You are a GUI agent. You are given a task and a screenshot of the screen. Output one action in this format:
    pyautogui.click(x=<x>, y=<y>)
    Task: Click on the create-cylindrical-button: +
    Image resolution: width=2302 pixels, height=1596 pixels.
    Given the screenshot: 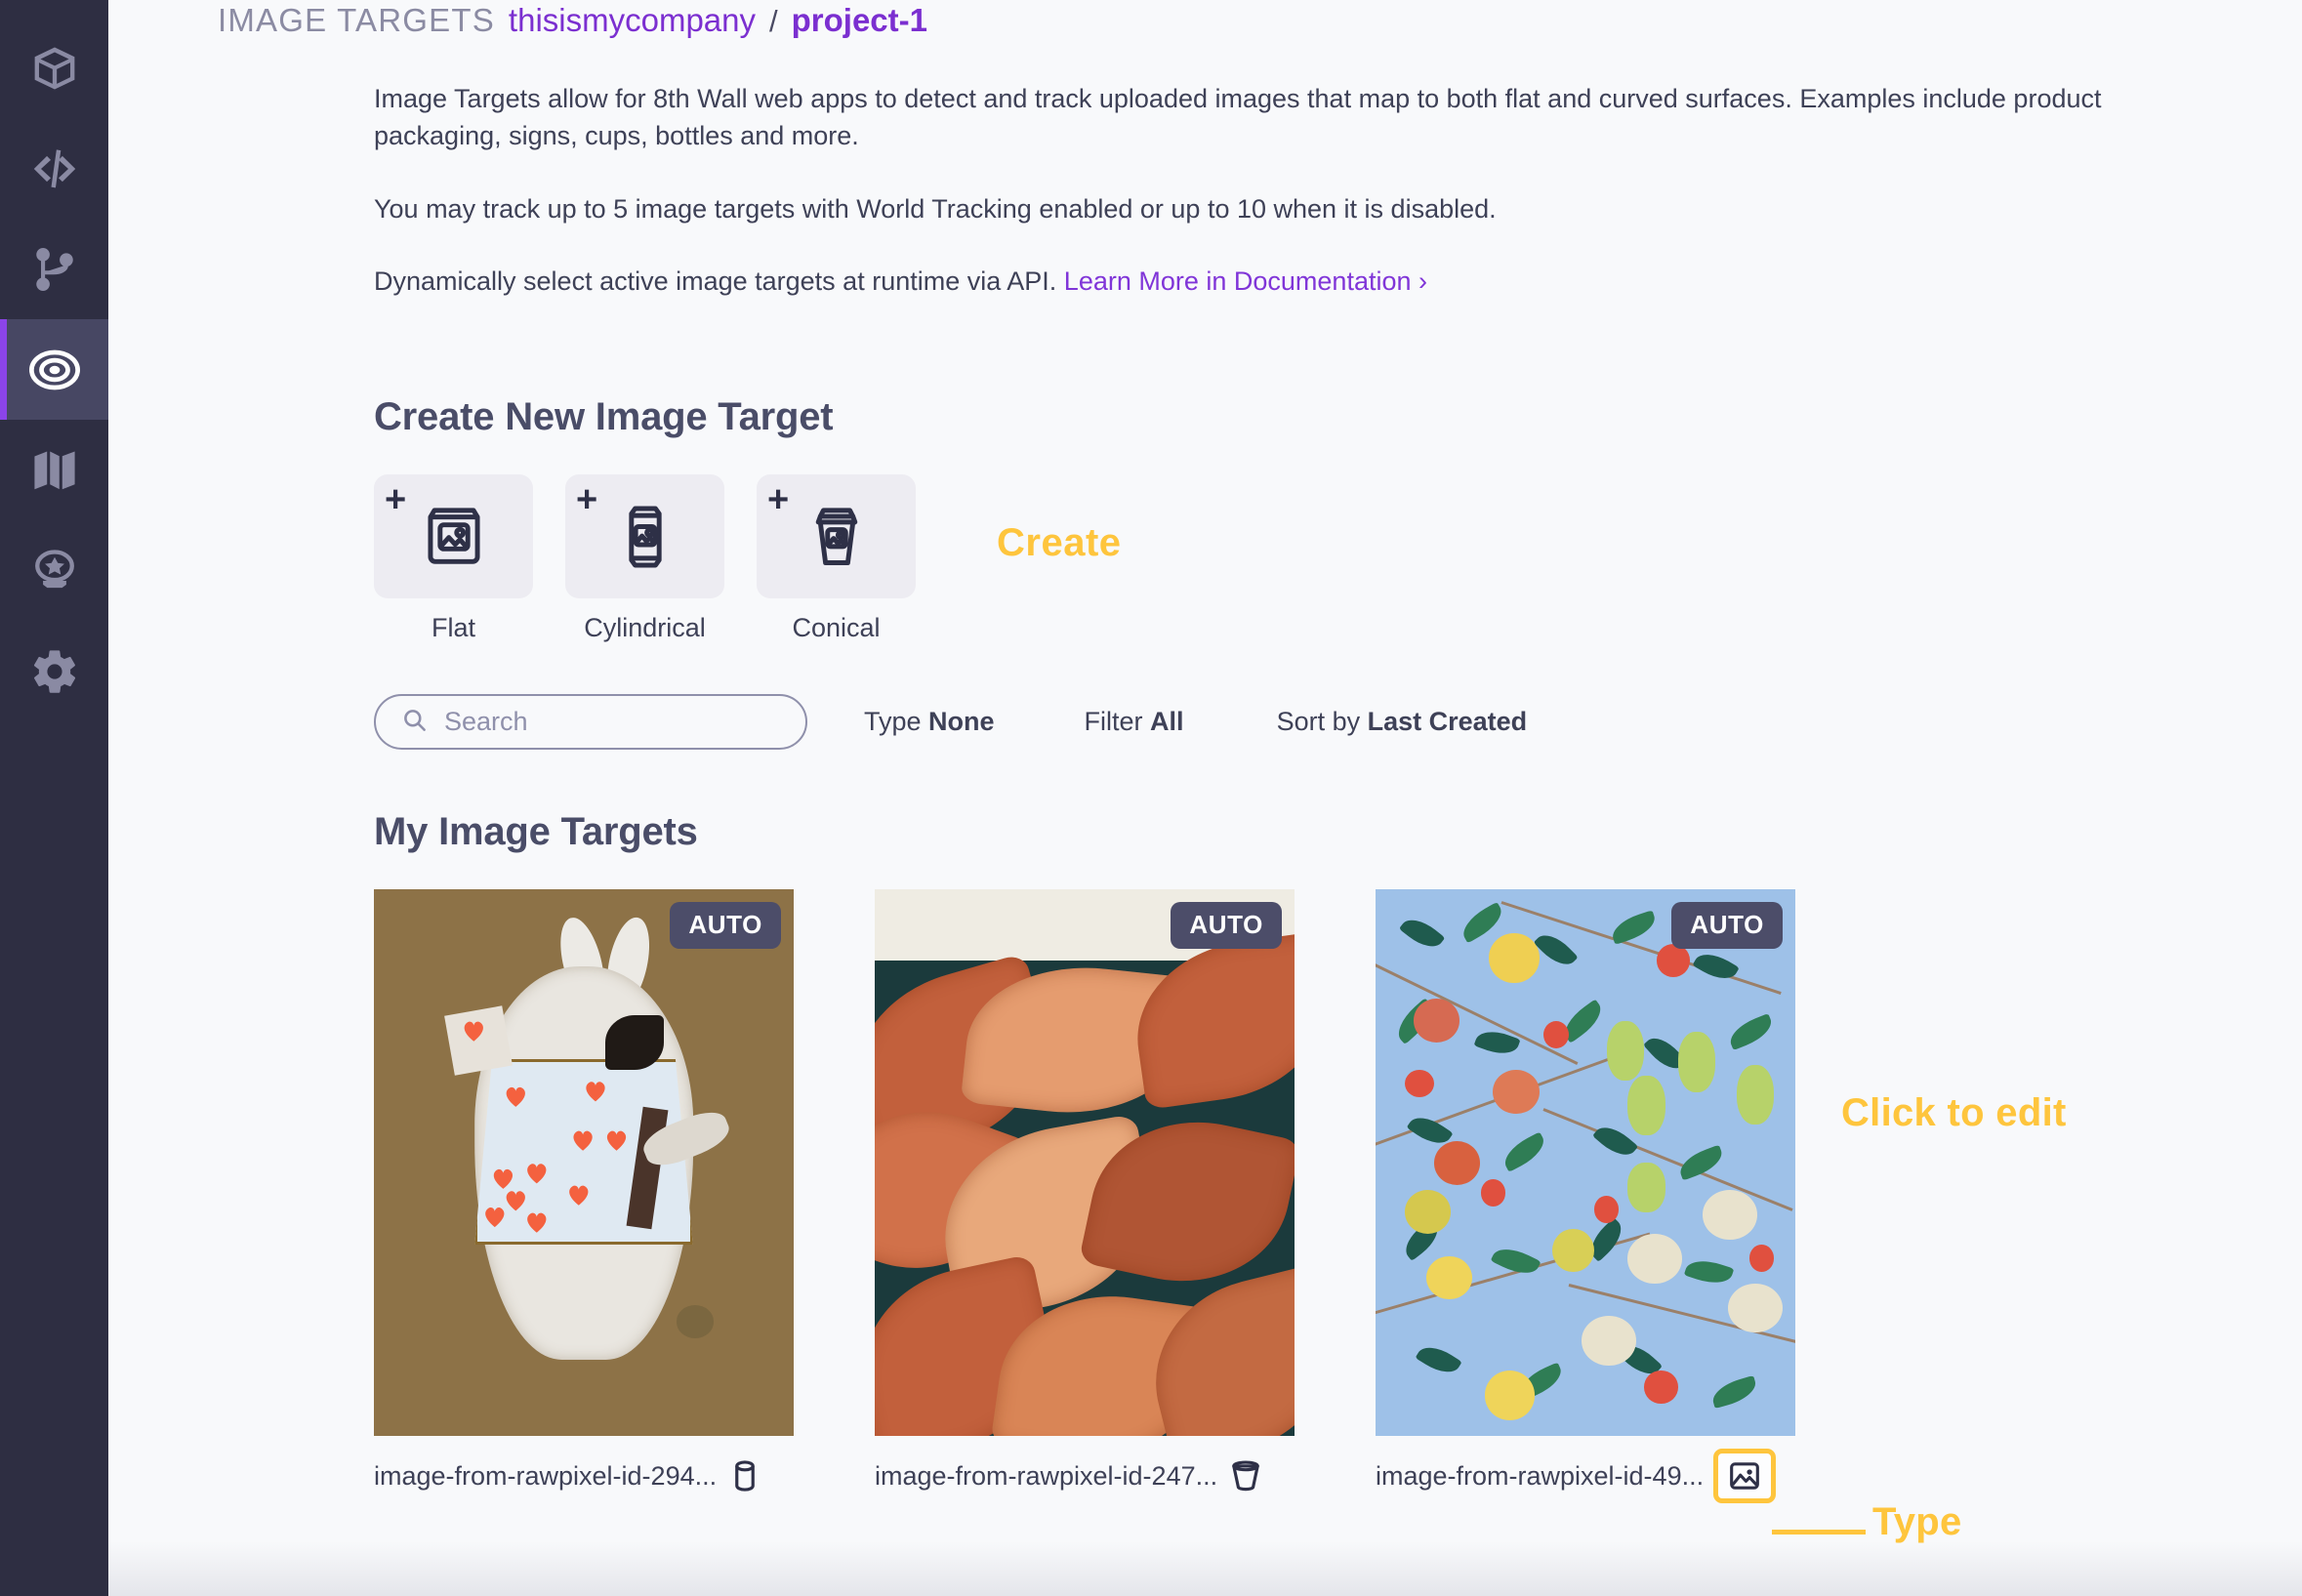 What is the action you would take?
    pyautogui.click(x=644, y=536)
    